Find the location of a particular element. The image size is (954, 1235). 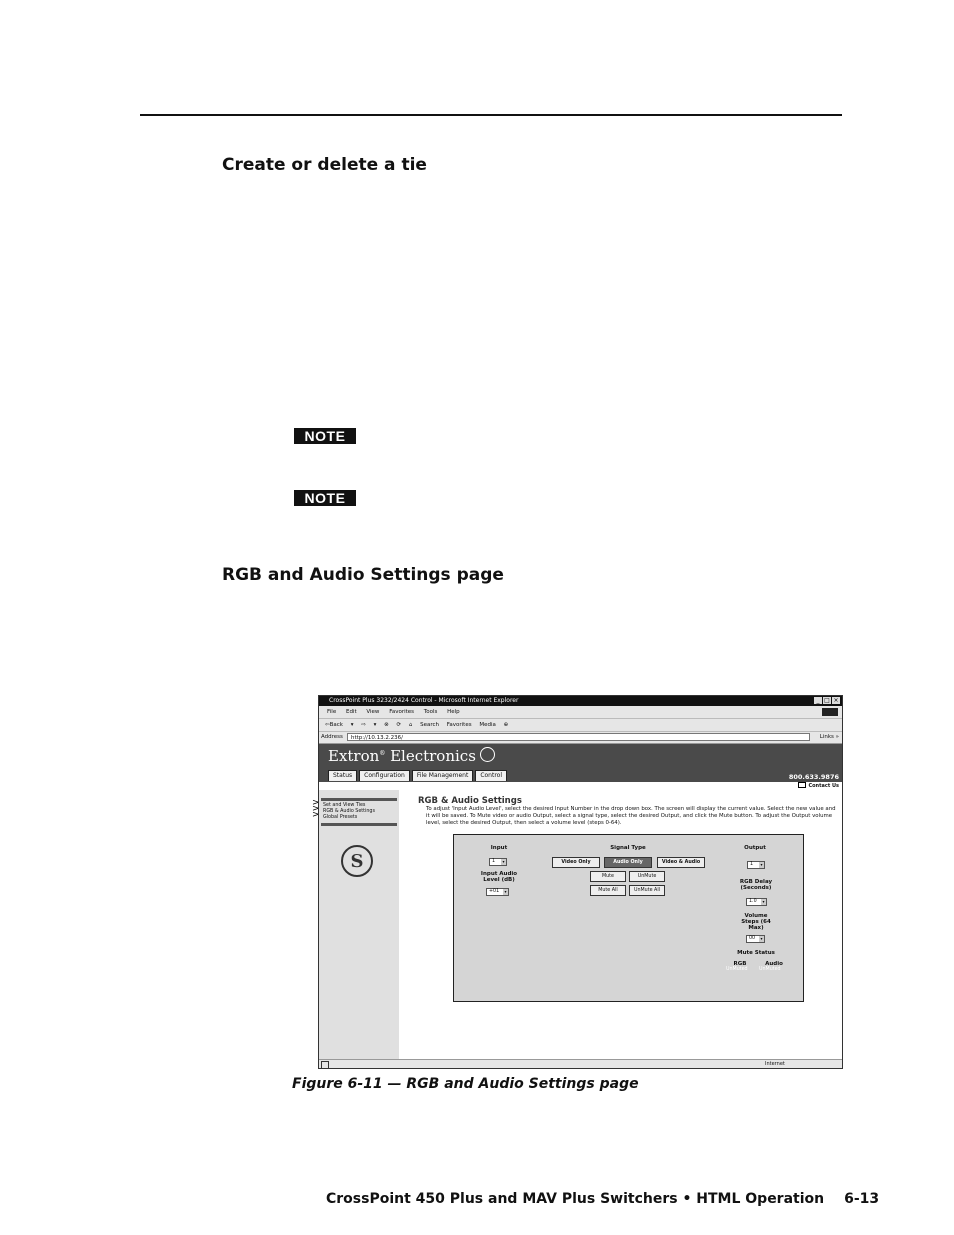

input-audio-select: +01 ▾ is located at coordinates (497, 892).